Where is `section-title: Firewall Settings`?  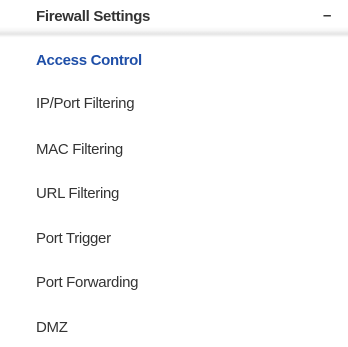
section-title: Firewall Settings is located at coordinates (93, 16).